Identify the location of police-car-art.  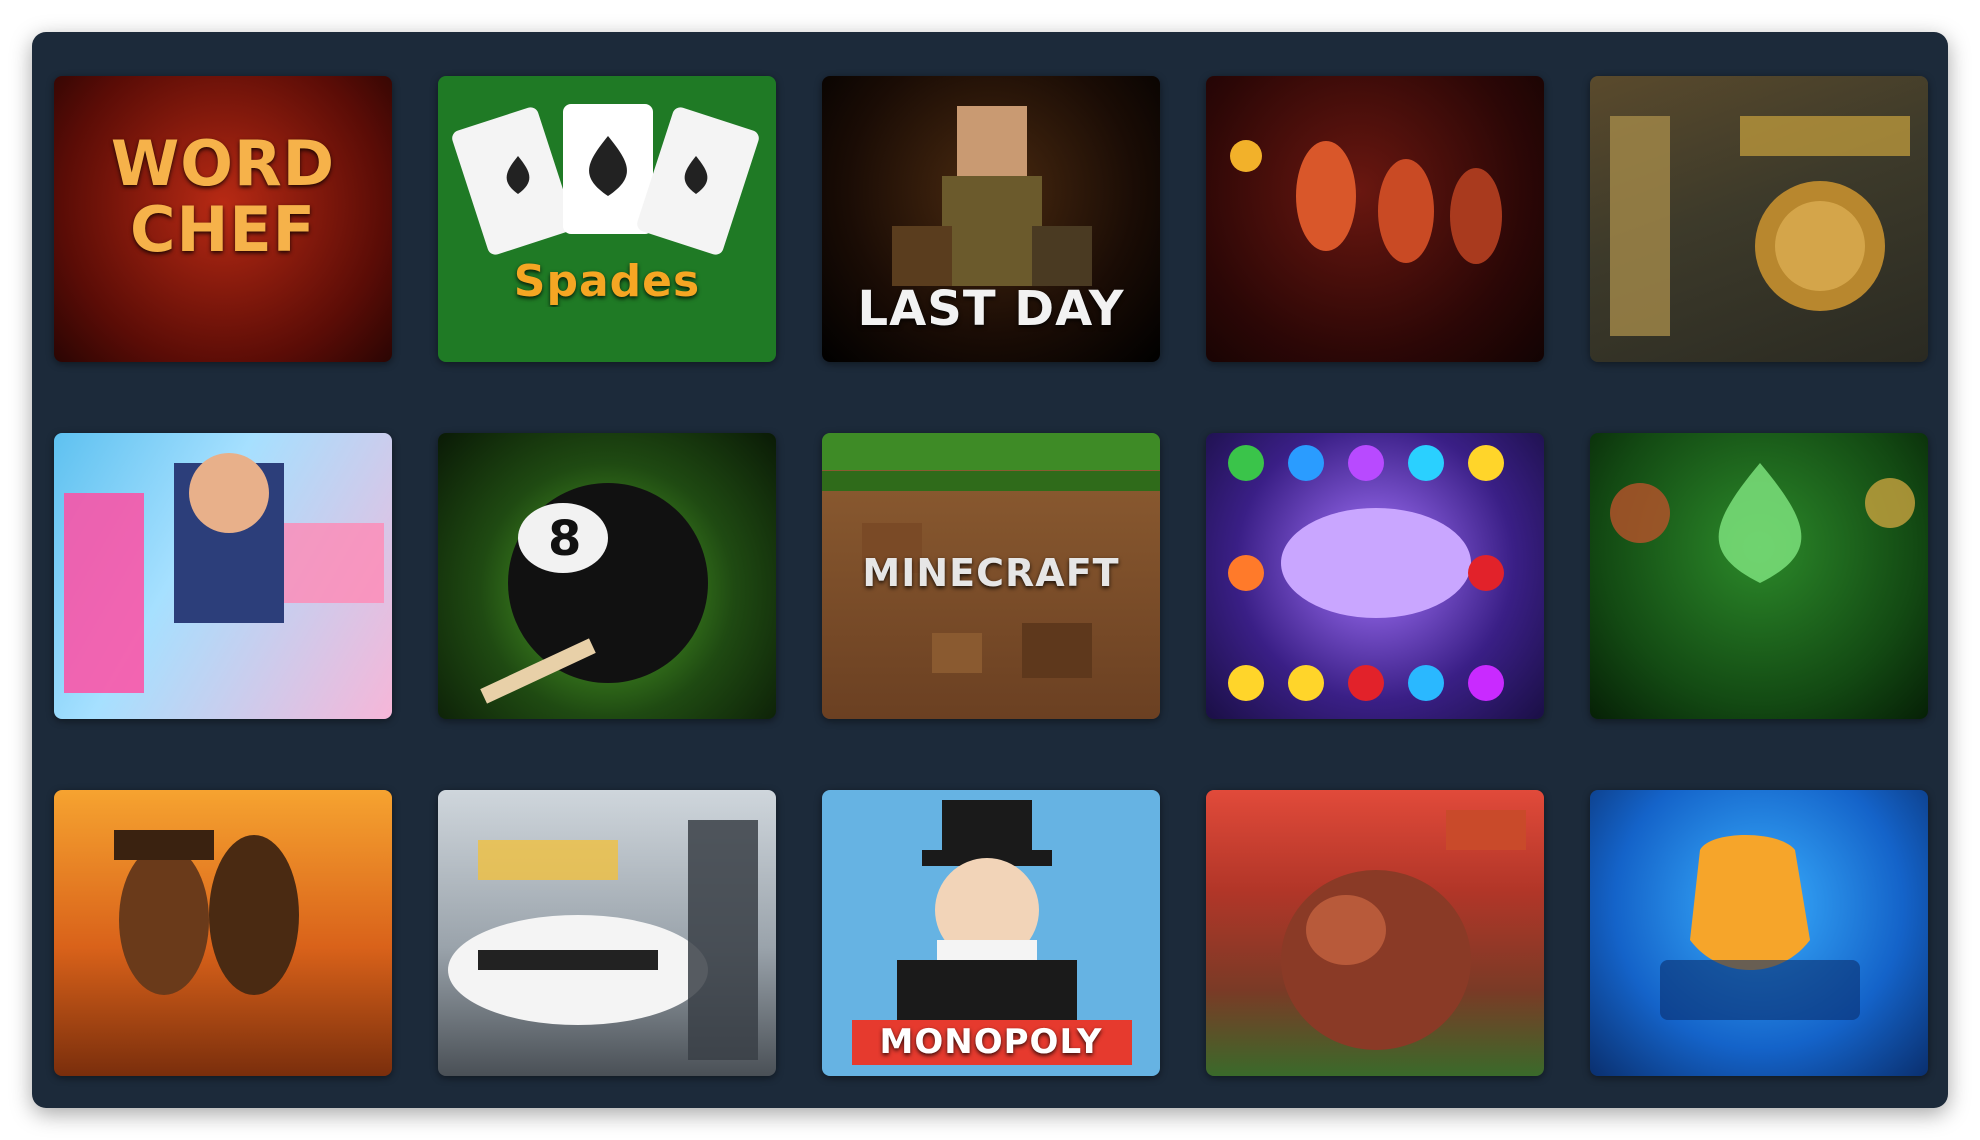
(603, 940).